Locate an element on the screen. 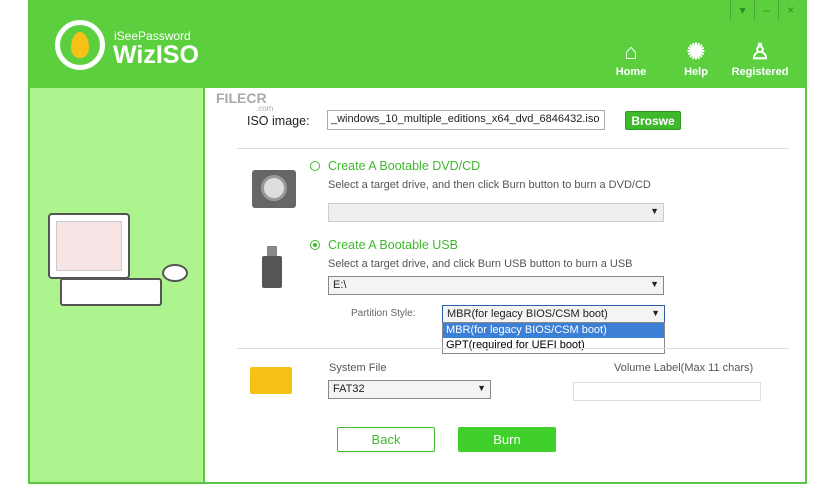  nav-registered: ♙ Registered is located at coordinates (760, 58).